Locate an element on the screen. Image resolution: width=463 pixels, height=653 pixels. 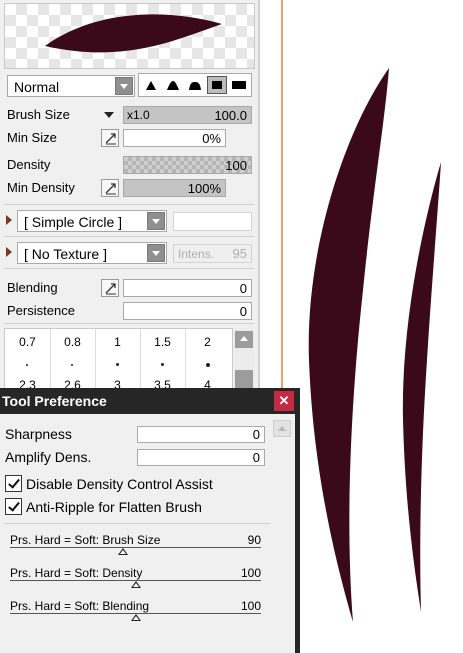
dialog-scrollbar is located at coordinates (282, 535).